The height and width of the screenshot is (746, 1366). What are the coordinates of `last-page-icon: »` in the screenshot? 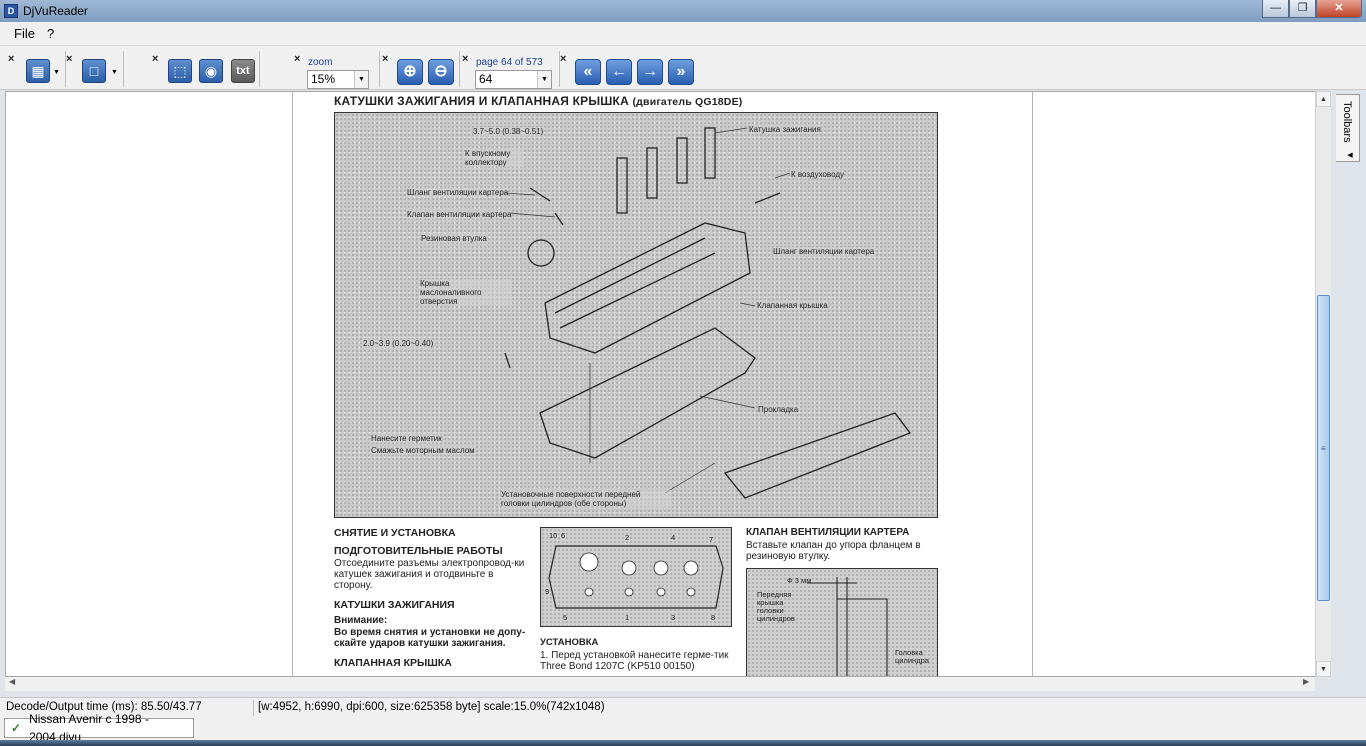 It's located at (681, 71).